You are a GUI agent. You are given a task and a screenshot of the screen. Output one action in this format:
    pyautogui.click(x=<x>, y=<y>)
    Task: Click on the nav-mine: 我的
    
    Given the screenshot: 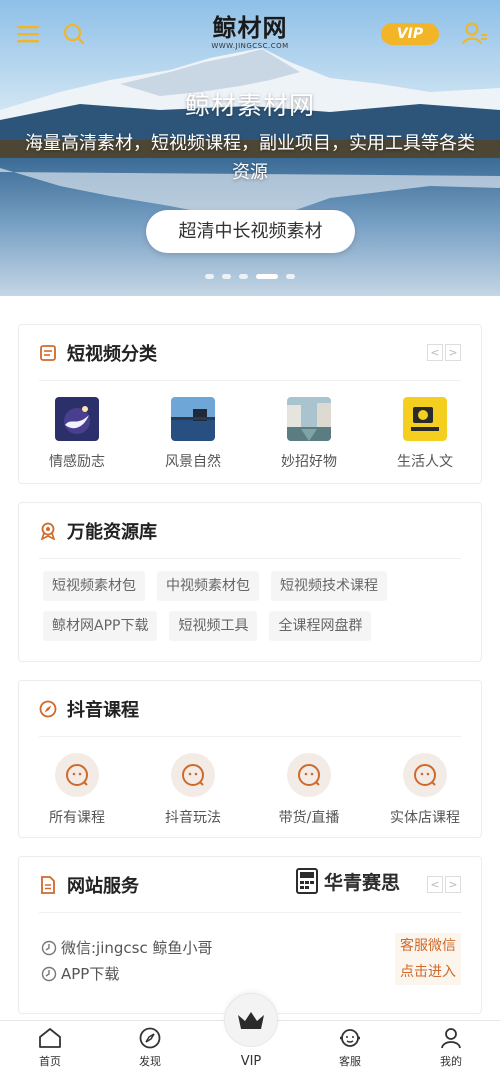 What is the action you would take?
    pyautogui.click(x=451, y=1048)
    